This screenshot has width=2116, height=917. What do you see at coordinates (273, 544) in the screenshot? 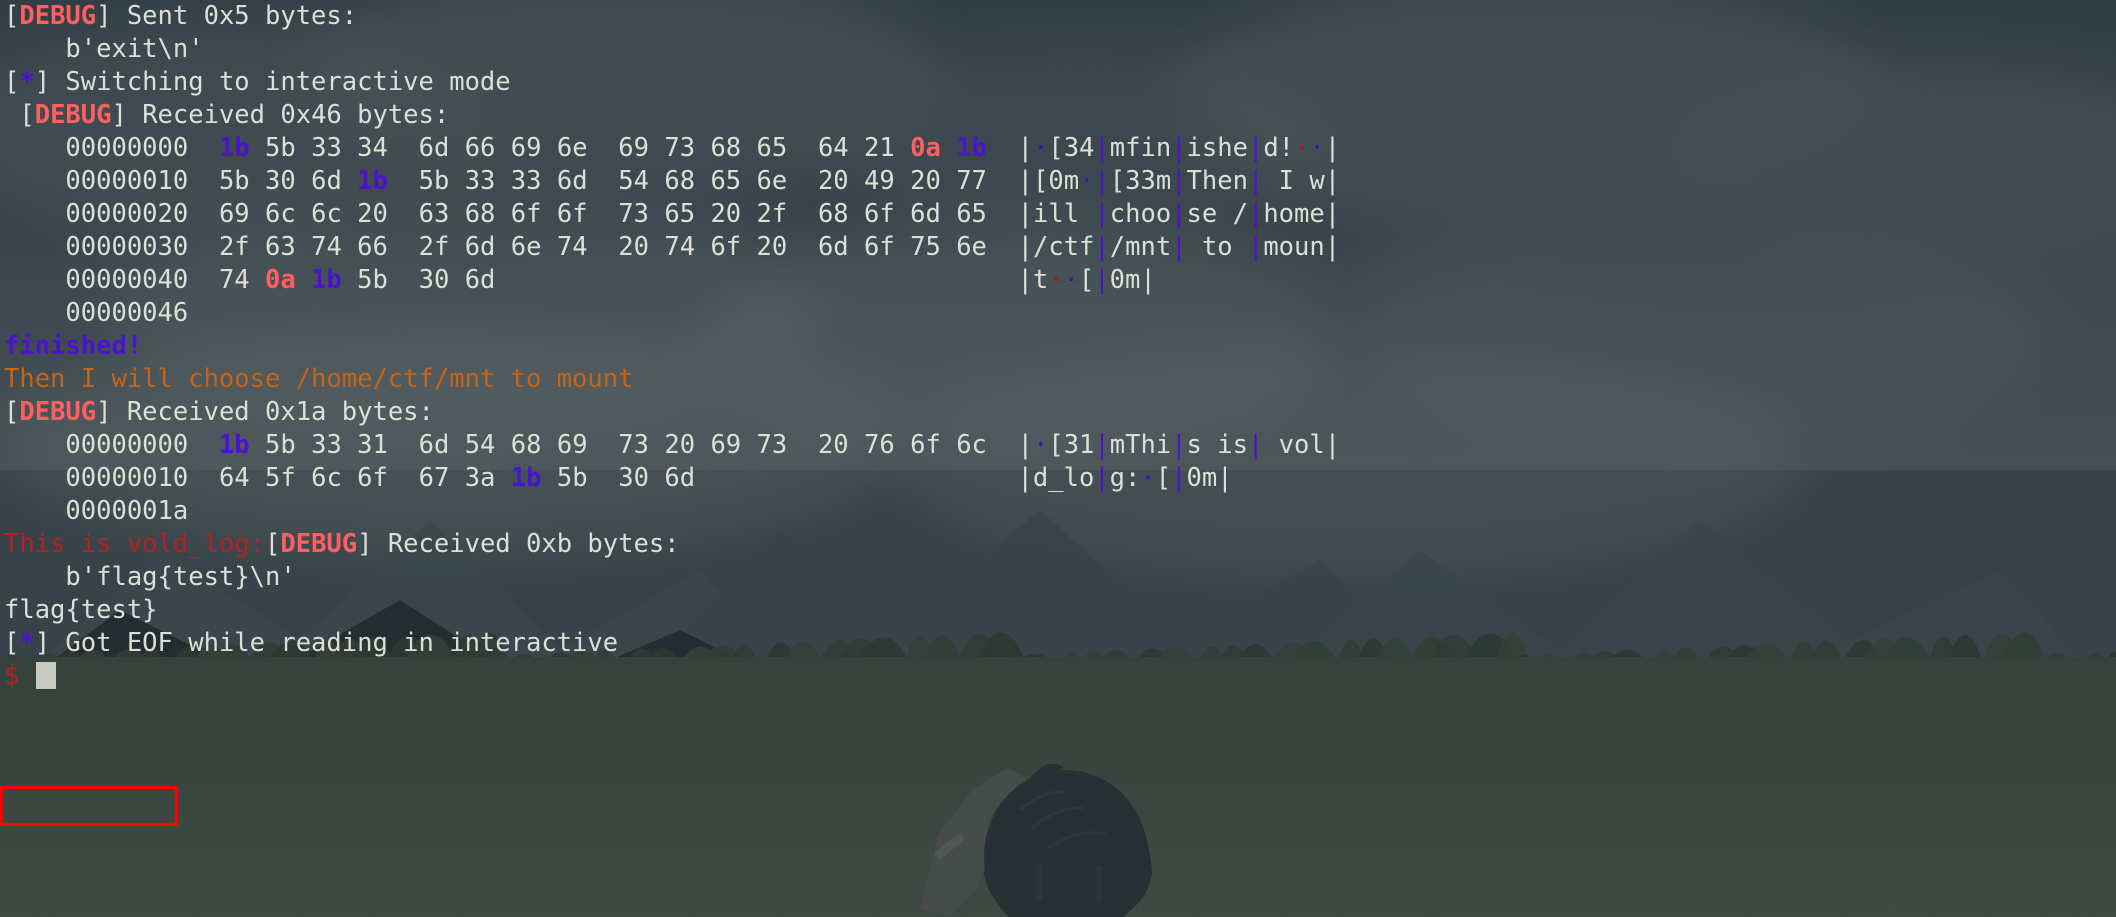
I see `text-segment: [` at bounding box center [273, 544].